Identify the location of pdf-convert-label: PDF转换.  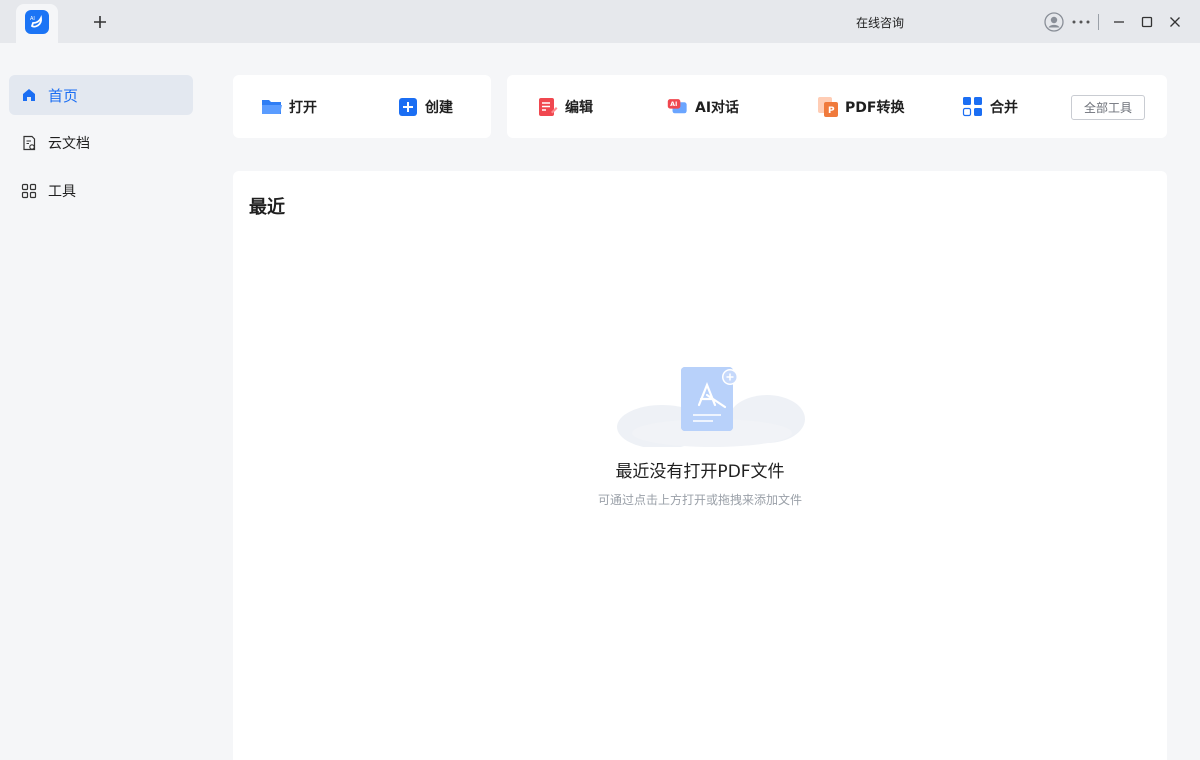
(875, 108).